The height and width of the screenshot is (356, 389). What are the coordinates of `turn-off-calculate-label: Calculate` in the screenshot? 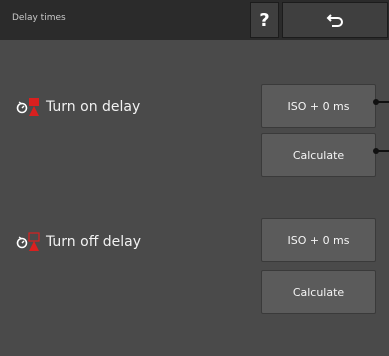 It's located at (318, 292).